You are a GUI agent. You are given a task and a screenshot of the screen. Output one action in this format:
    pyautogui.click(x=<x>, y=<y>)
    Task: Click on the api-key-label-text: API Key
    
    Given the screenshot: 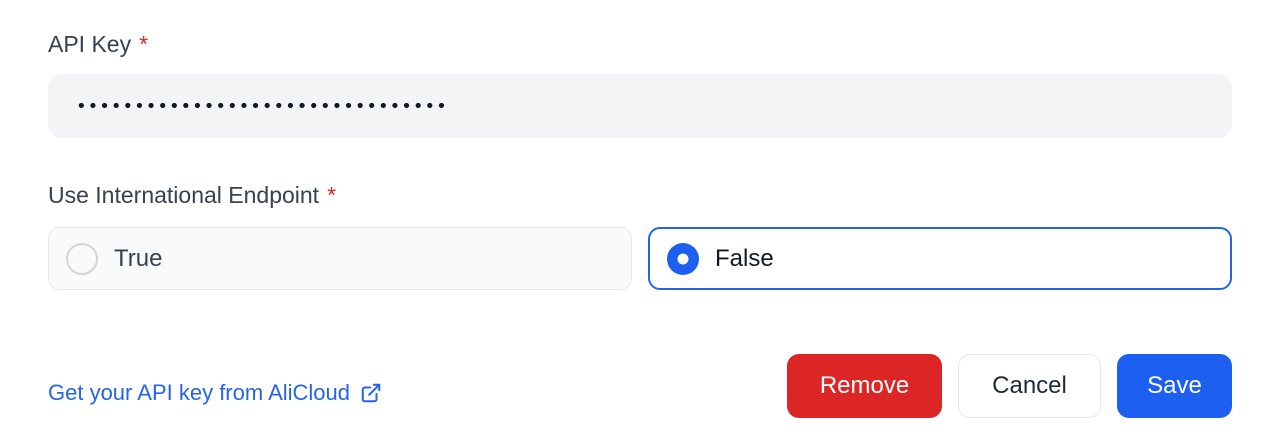 What is the action you would take?
    pyautogui.click(x=90, y=44)
    